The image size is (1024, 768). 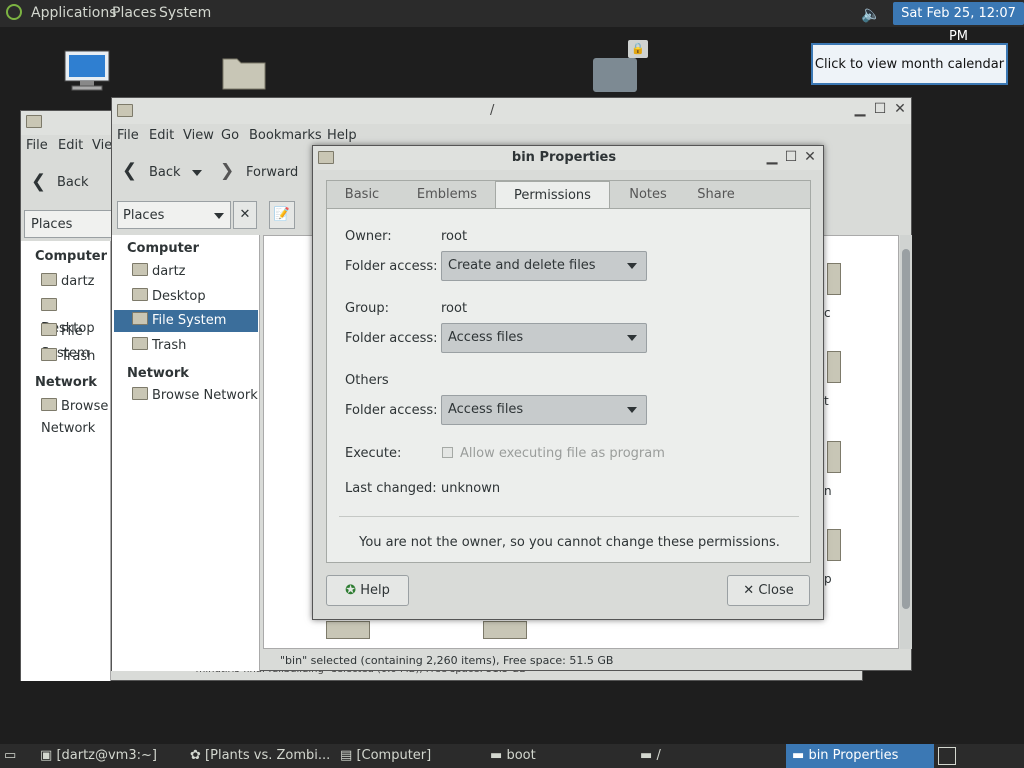 I want to click on back-sidebar-item-dartz: dartz, so click(x=67, y=282).